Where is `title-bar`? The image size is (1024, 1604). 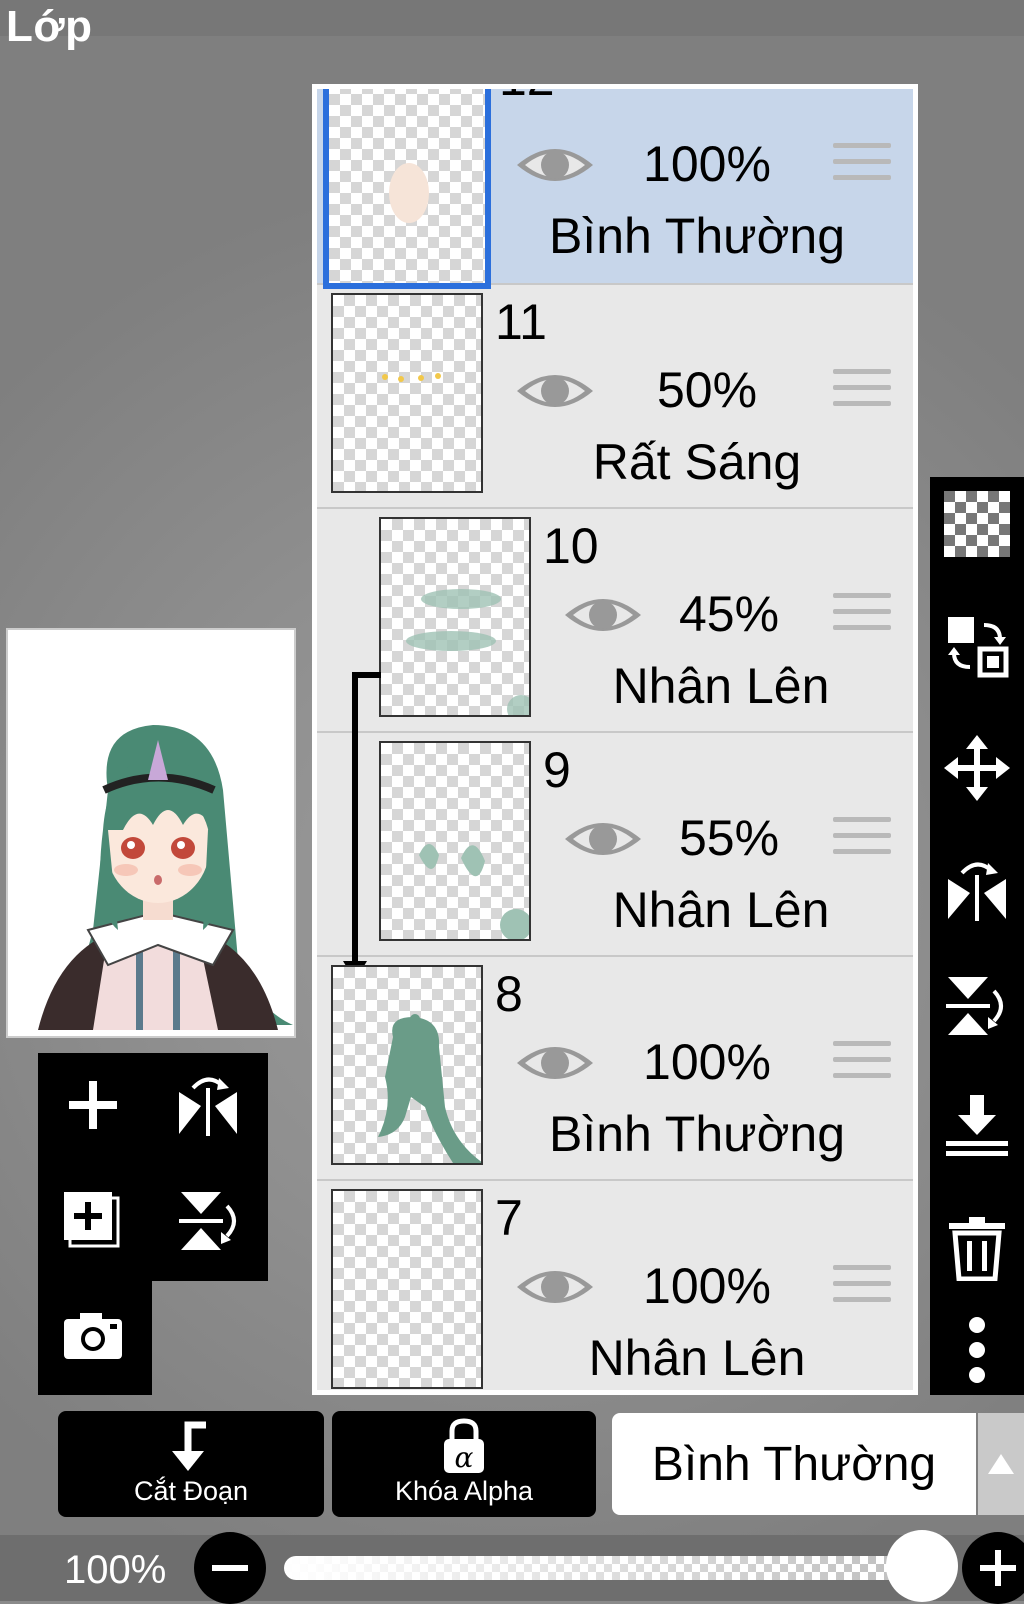 title-bar is located at coordinates (512, 18).